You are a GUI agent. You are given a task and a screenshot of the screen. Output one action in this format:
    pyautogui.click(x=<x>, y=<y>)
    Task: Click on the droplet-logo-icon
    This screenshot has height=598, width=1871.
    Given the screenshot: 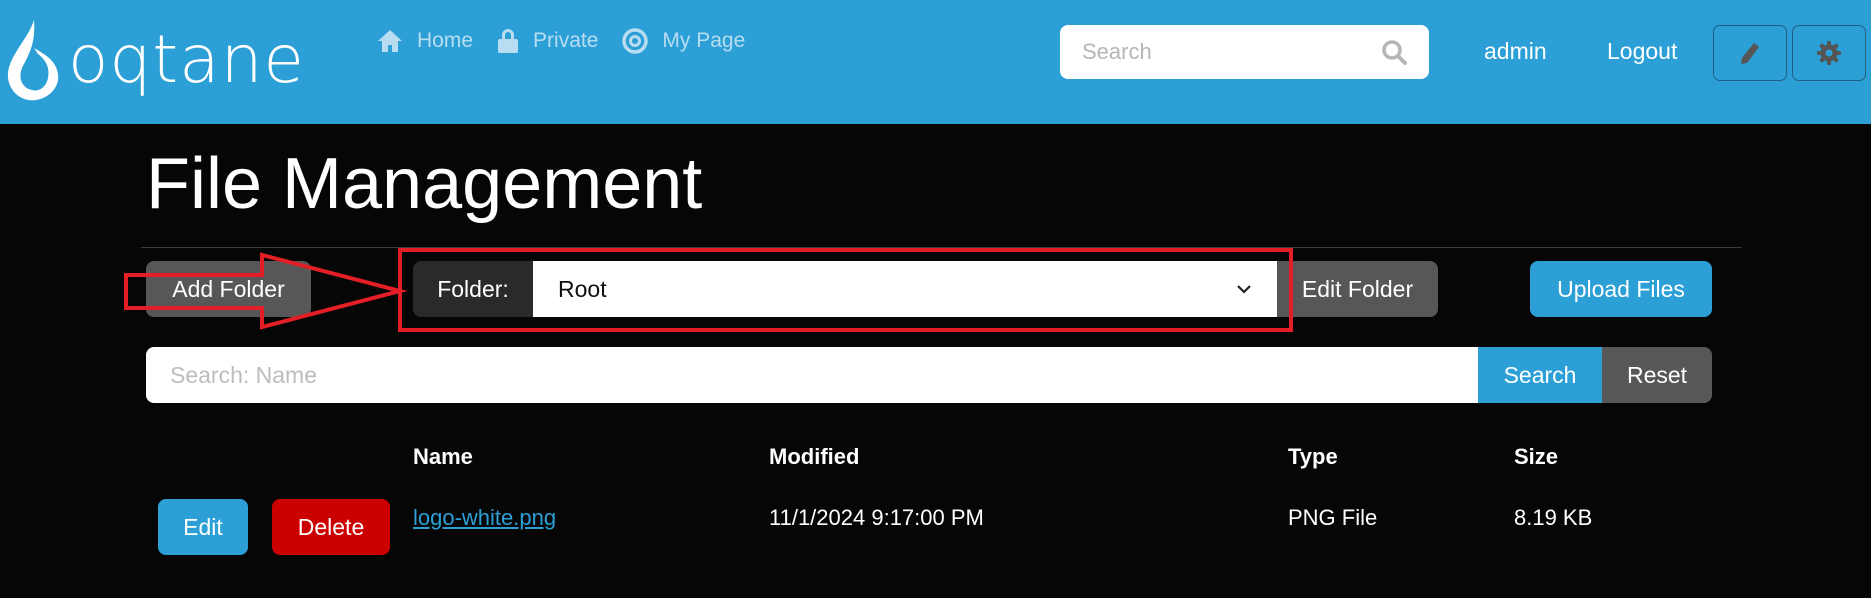 What is the action you would take?
    pyautogui.click(x=33, y=60)
    